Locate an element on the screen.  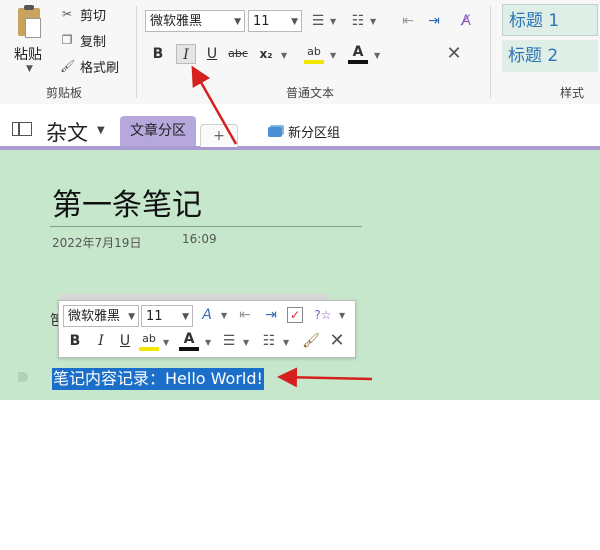
annotation-arrow-italic is located at coordinates (214, 105).